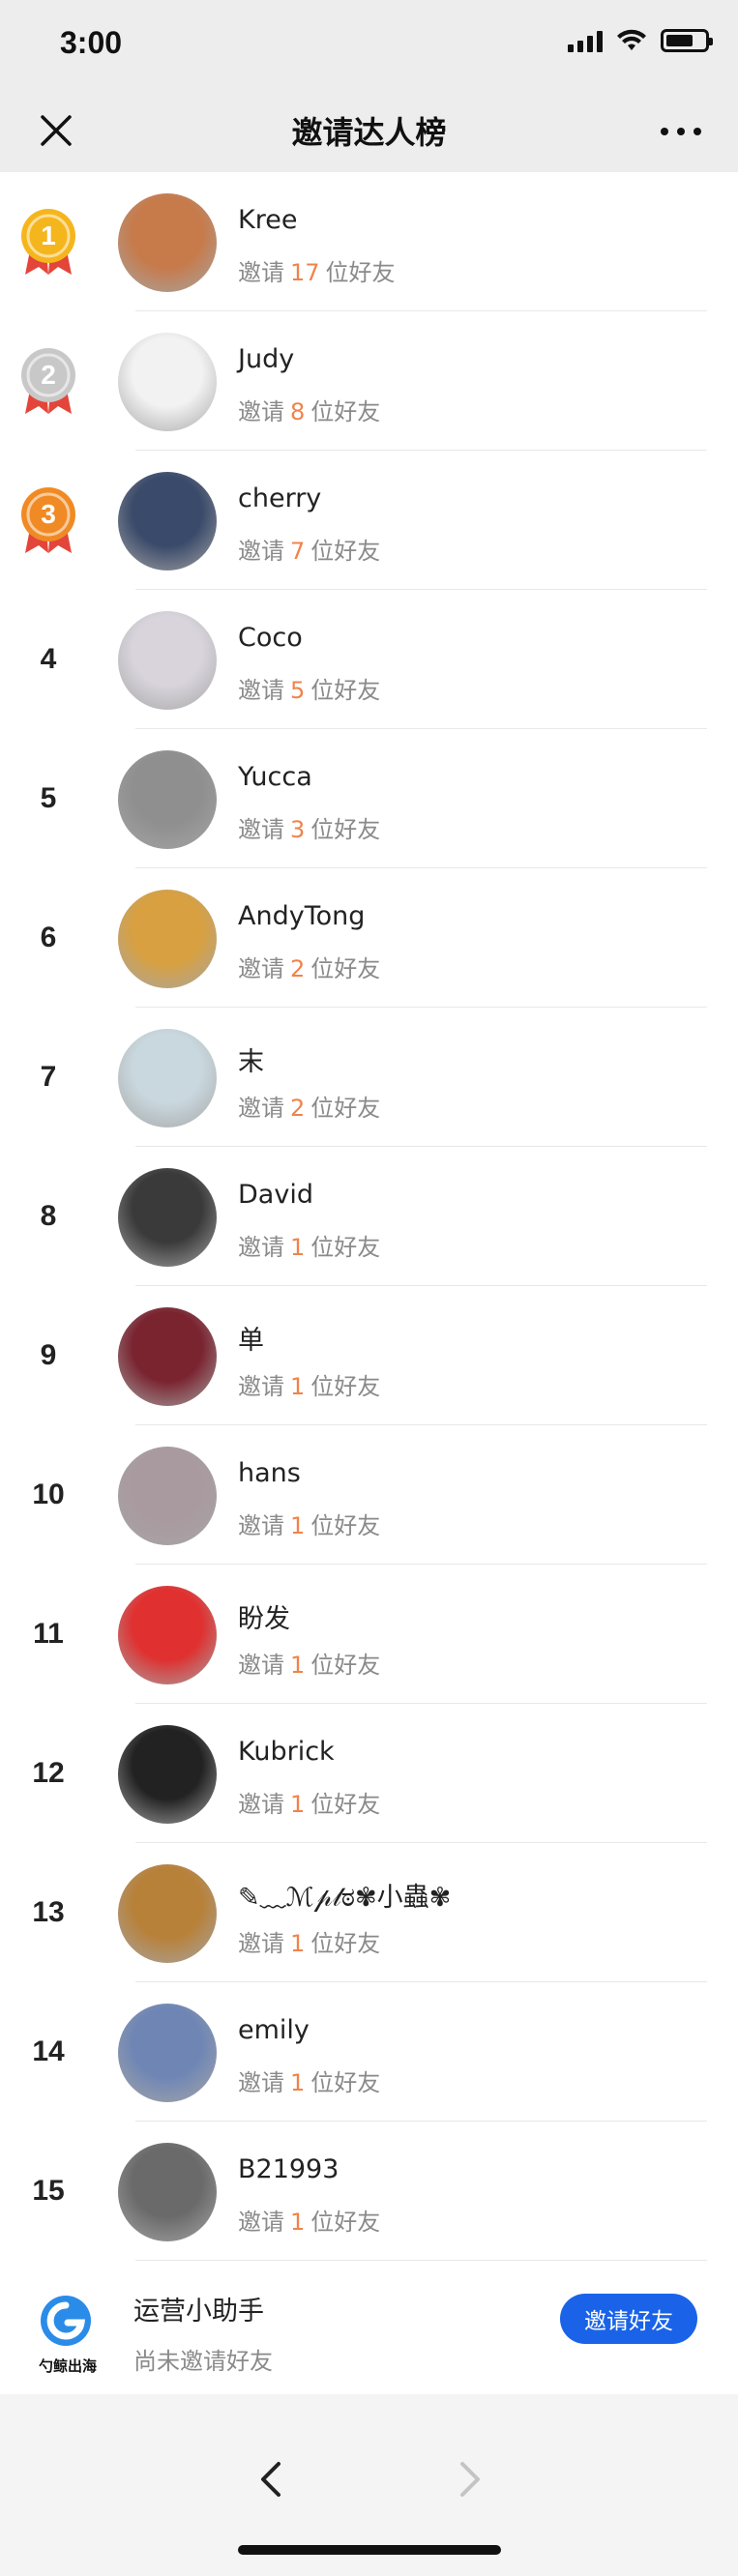  What do you see at coordinates (48, 1216) in the screenshot?
I see `rank-number: 8` at bounding box center [48, 1216].